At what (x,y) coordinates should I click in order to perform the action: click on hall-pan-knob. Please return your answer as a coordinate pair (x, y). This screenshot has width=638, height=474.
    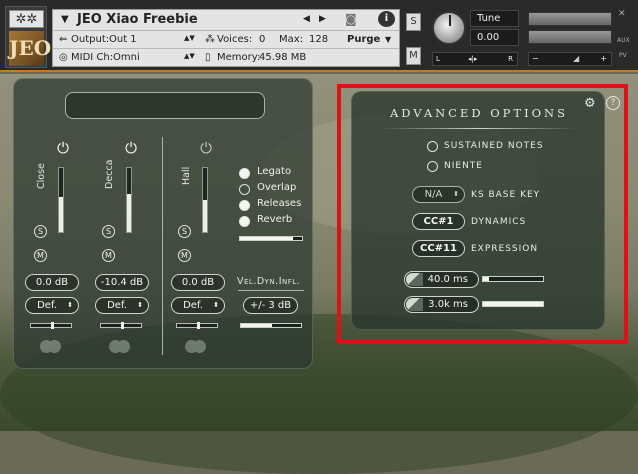
    Looking at the image, I should click on (198, 325).